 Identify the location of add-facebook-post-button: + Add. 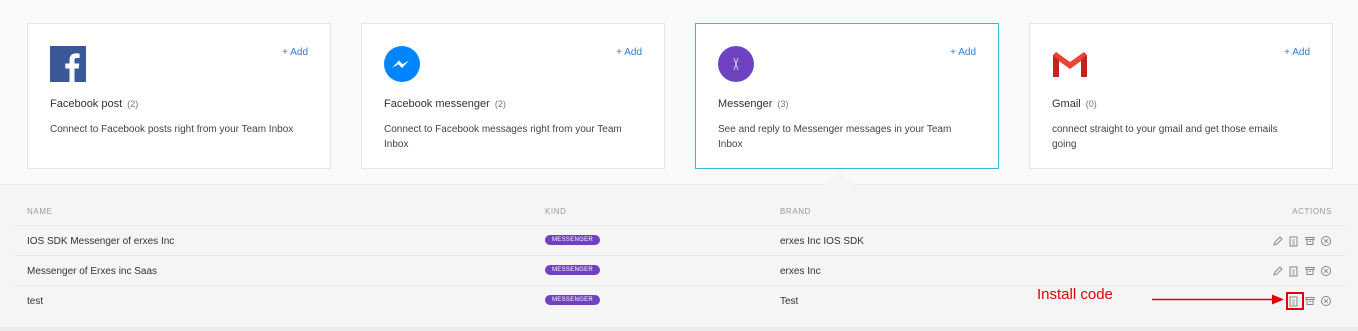
(295, 52).